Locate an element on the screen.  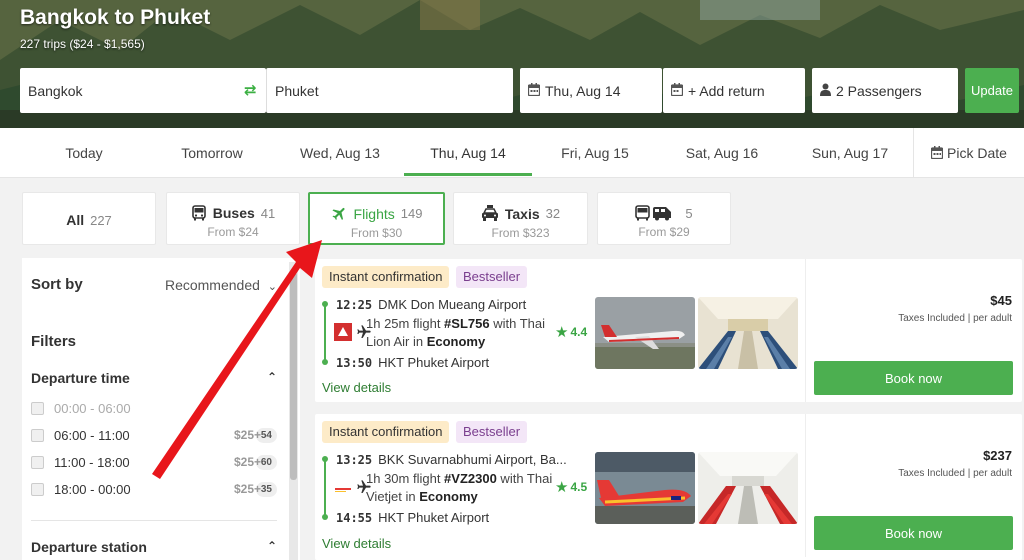
trip-summary: 227 trips ($24 - $1,565) is located at coordinates (82, 44).